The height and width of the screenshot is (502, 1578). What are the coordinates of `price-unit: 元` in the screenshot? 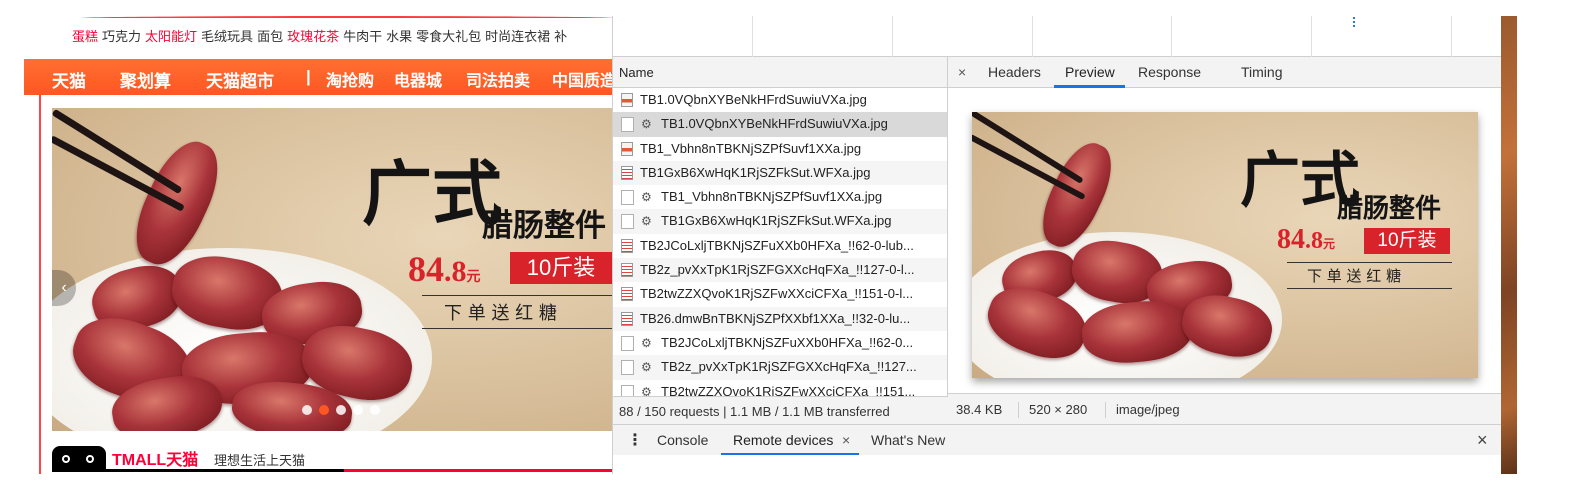 It's located at (1329, 244).